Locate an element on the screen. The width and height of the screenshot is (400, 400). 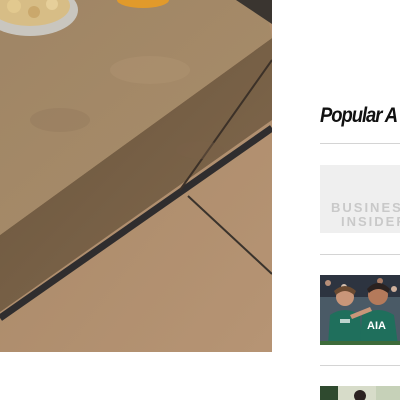
svg-text: AIA is located at coordinates (376, 326).